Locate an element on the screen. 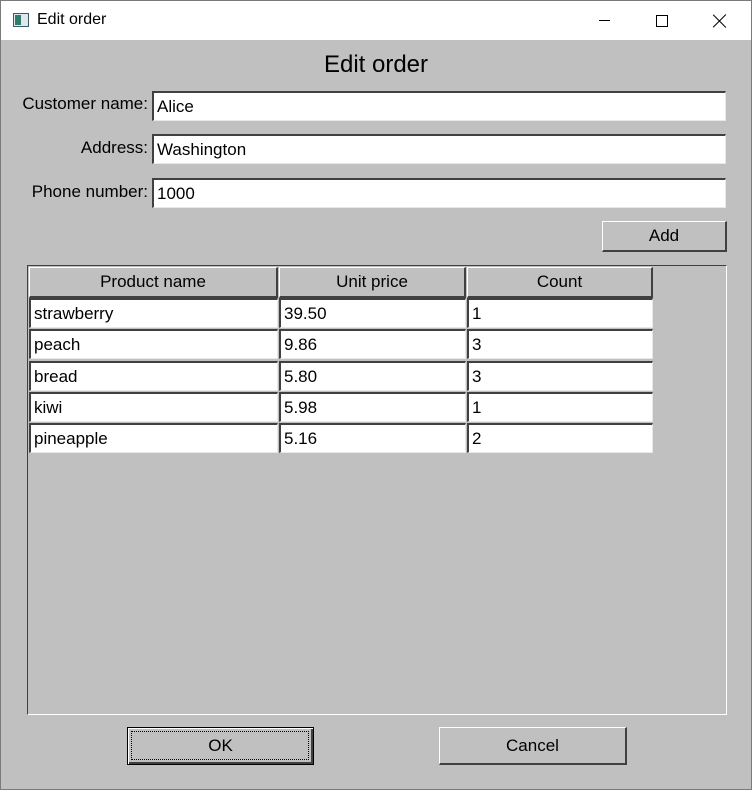 Image resolution: width=752 pixels, height=790 pixels. product-name-cell: bread is located at coordinates (153, 376).